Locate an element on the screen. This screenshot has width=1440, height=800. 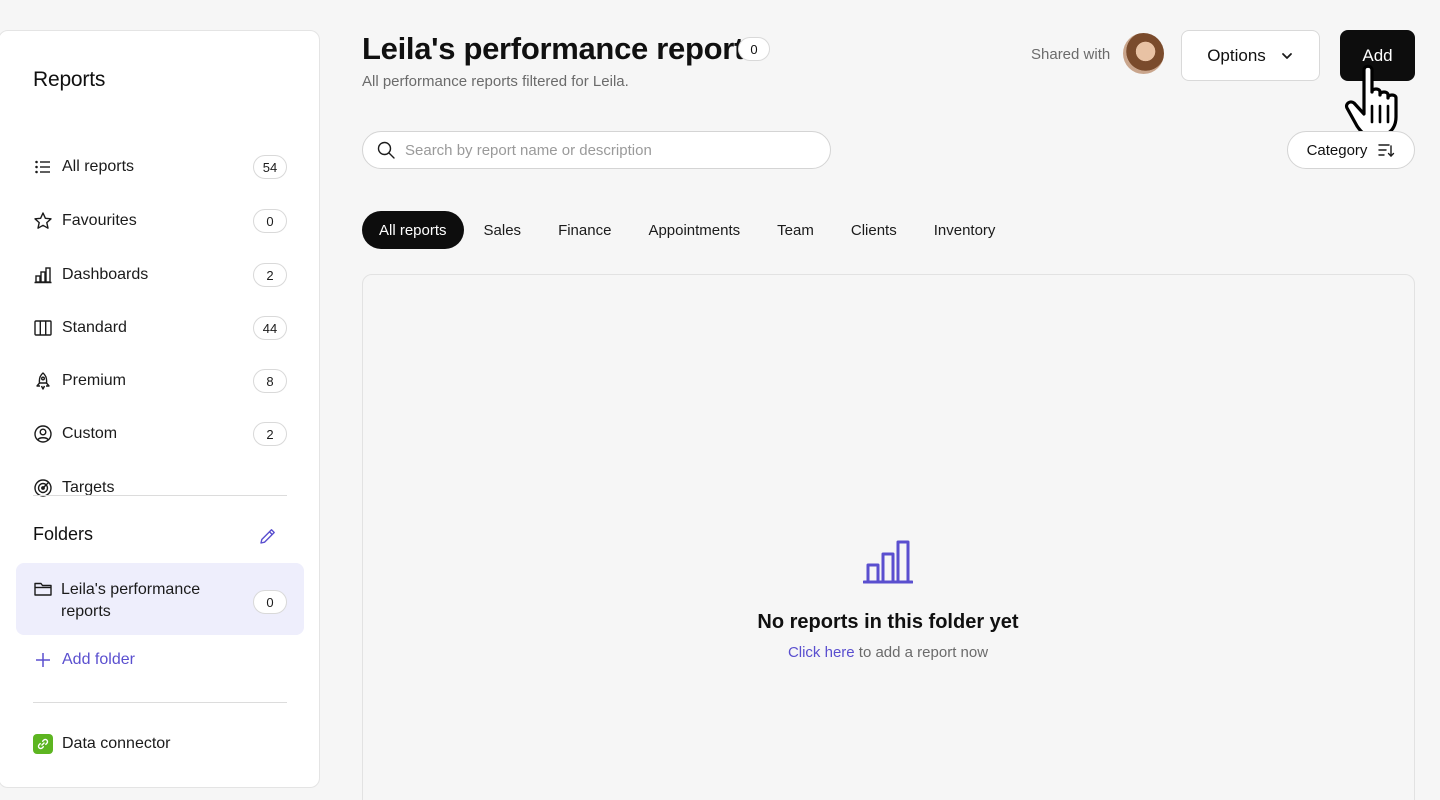
tab-team: Team is located at coordinates (795, 230).